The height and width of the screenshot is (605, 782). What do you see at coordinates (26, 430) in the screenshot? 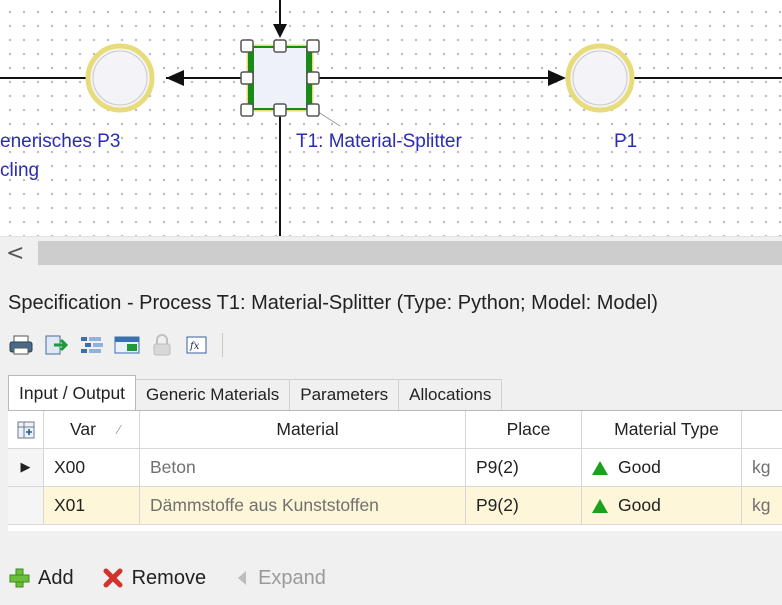
I see `column-chooser-icon` at bounding box center [26, 430].